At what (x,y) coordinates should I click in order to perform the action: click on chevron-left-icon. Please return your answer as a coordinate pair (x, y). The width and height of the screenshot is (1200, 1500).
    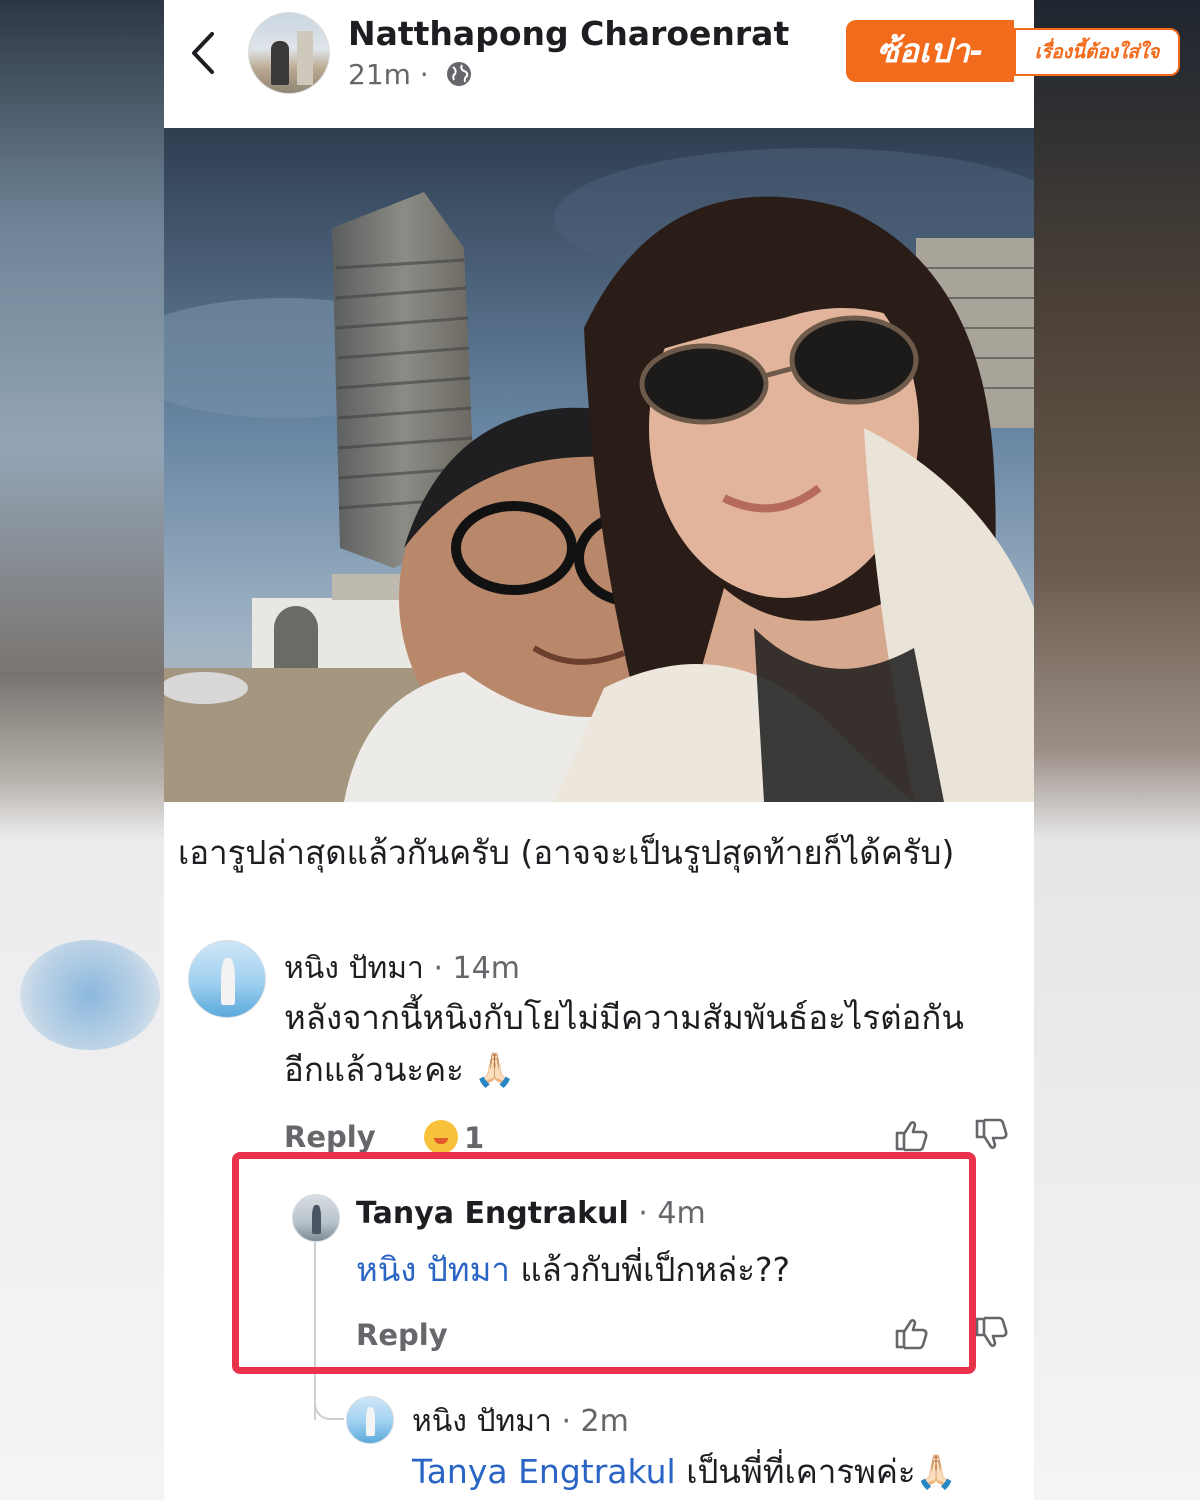
    Looking at the image, I should click on (203, 53).